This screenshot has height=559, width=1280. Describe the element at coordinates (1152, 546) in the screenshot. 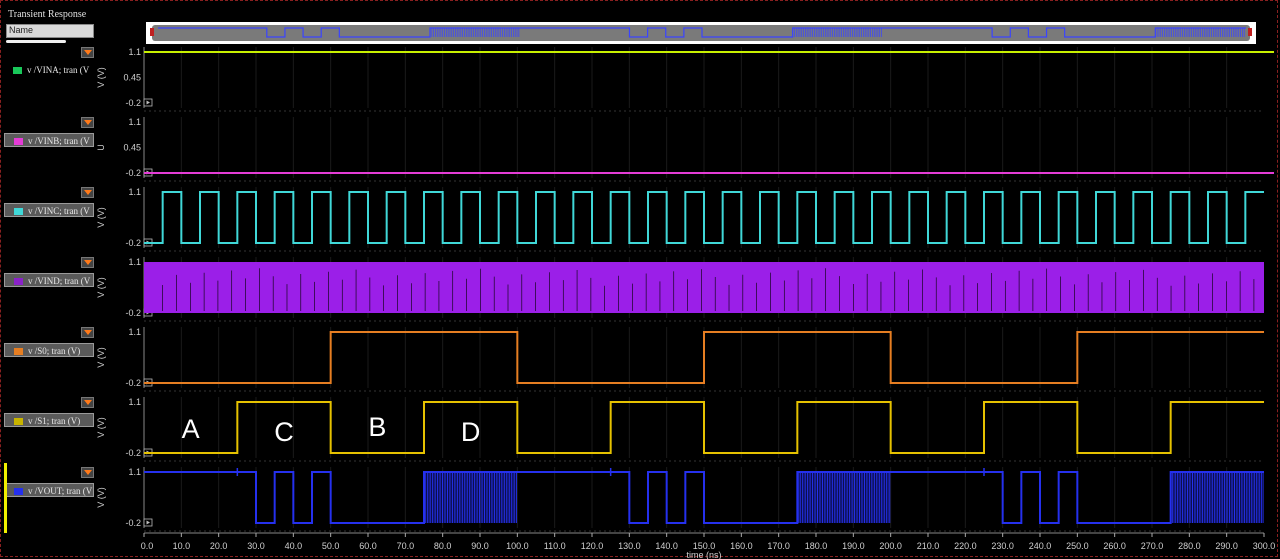

I see `x-tick-label: 270.0` at that location.